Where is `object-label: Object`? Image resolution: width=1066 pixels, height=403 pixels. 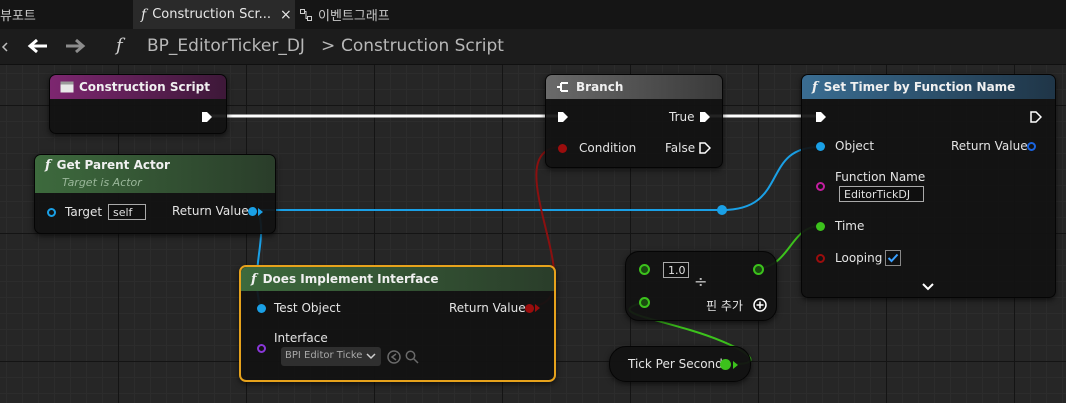
object-label: Object is located at coordinates (855, 146).